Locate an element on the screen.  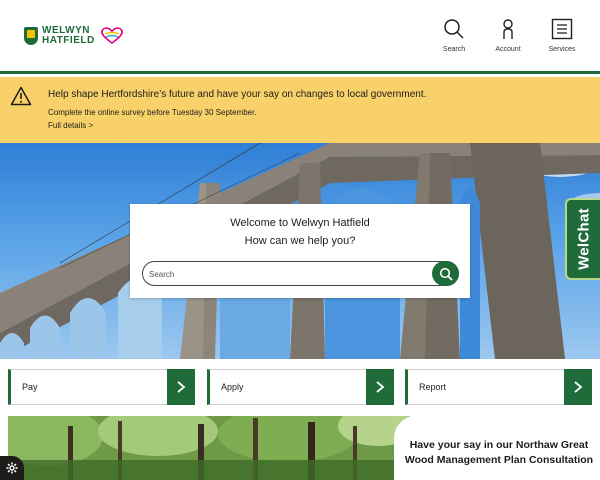
nav-services: Services is located at coordinates (562, 35).